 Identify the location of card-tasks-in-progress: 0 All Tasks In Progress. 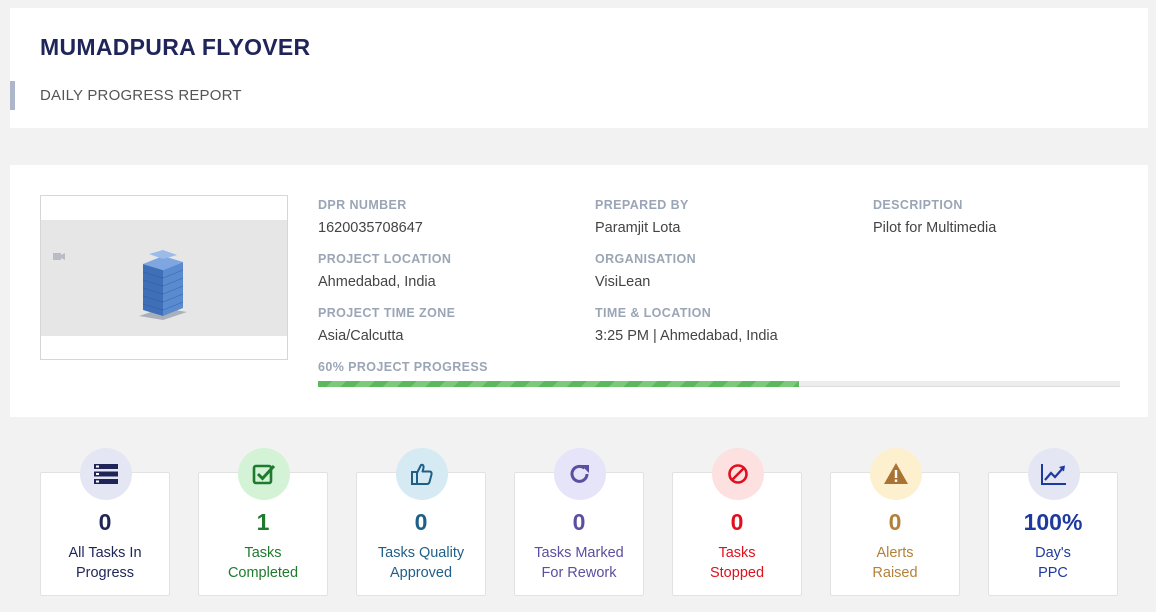
(105, 522).